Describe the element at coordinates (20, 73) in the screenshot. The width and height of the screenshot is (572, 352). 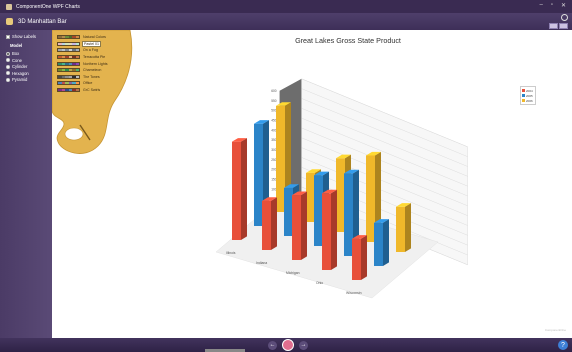
I see `model-label: Hexagon` at that location.